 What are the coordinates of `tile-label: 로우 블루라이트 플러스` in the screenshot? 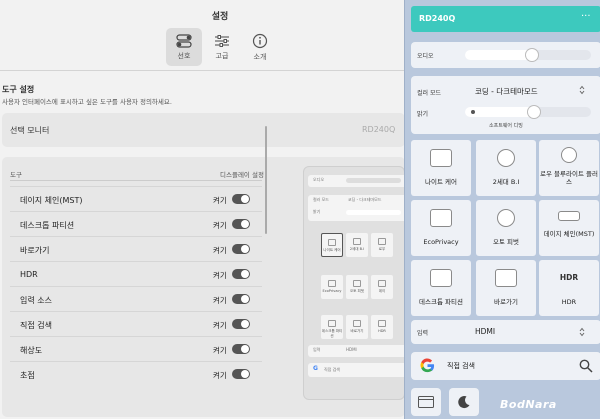 It's located at (569, 178).